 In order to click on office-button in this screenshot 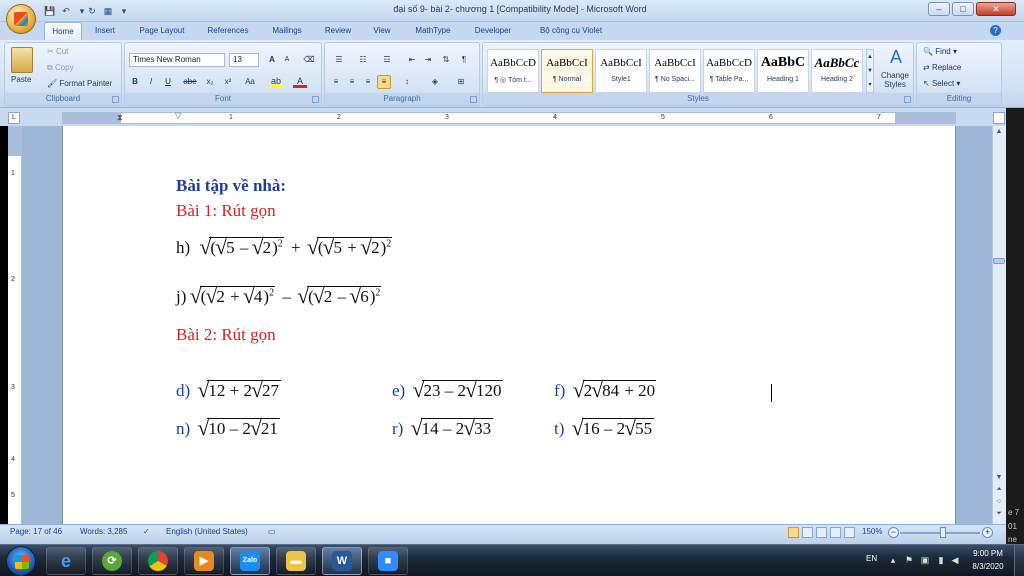, I will do `click(21, 19)`.